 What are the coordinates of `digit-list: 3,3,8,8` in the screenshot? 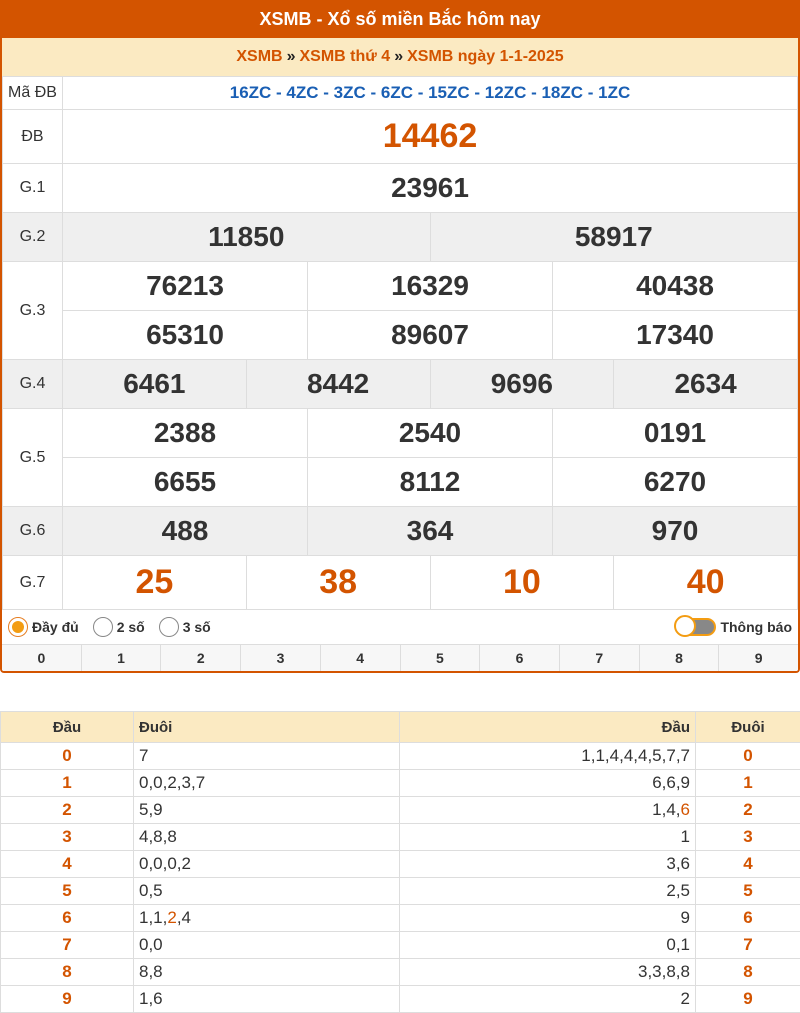 It's located at (664, 971).